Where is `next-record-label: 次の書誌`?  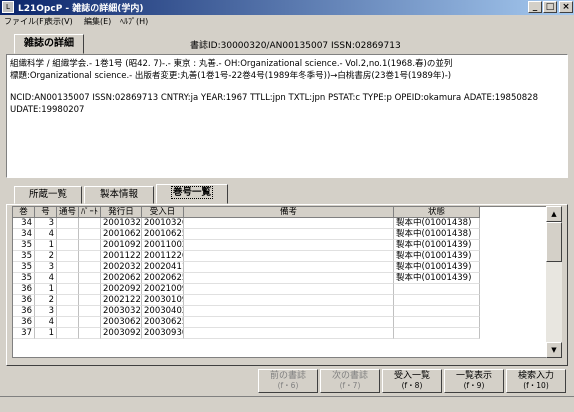 next-record-label: 次の書誌 is located at coordinates (349, 376).